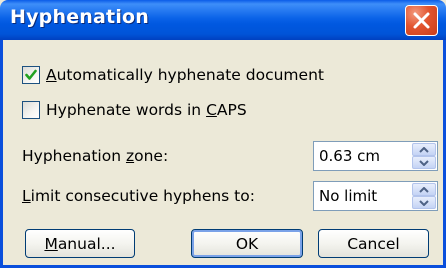 The width and height of the screenshot is (446, 268). I want to click on hyphenation-zone-increase-button, so click(424, 149).